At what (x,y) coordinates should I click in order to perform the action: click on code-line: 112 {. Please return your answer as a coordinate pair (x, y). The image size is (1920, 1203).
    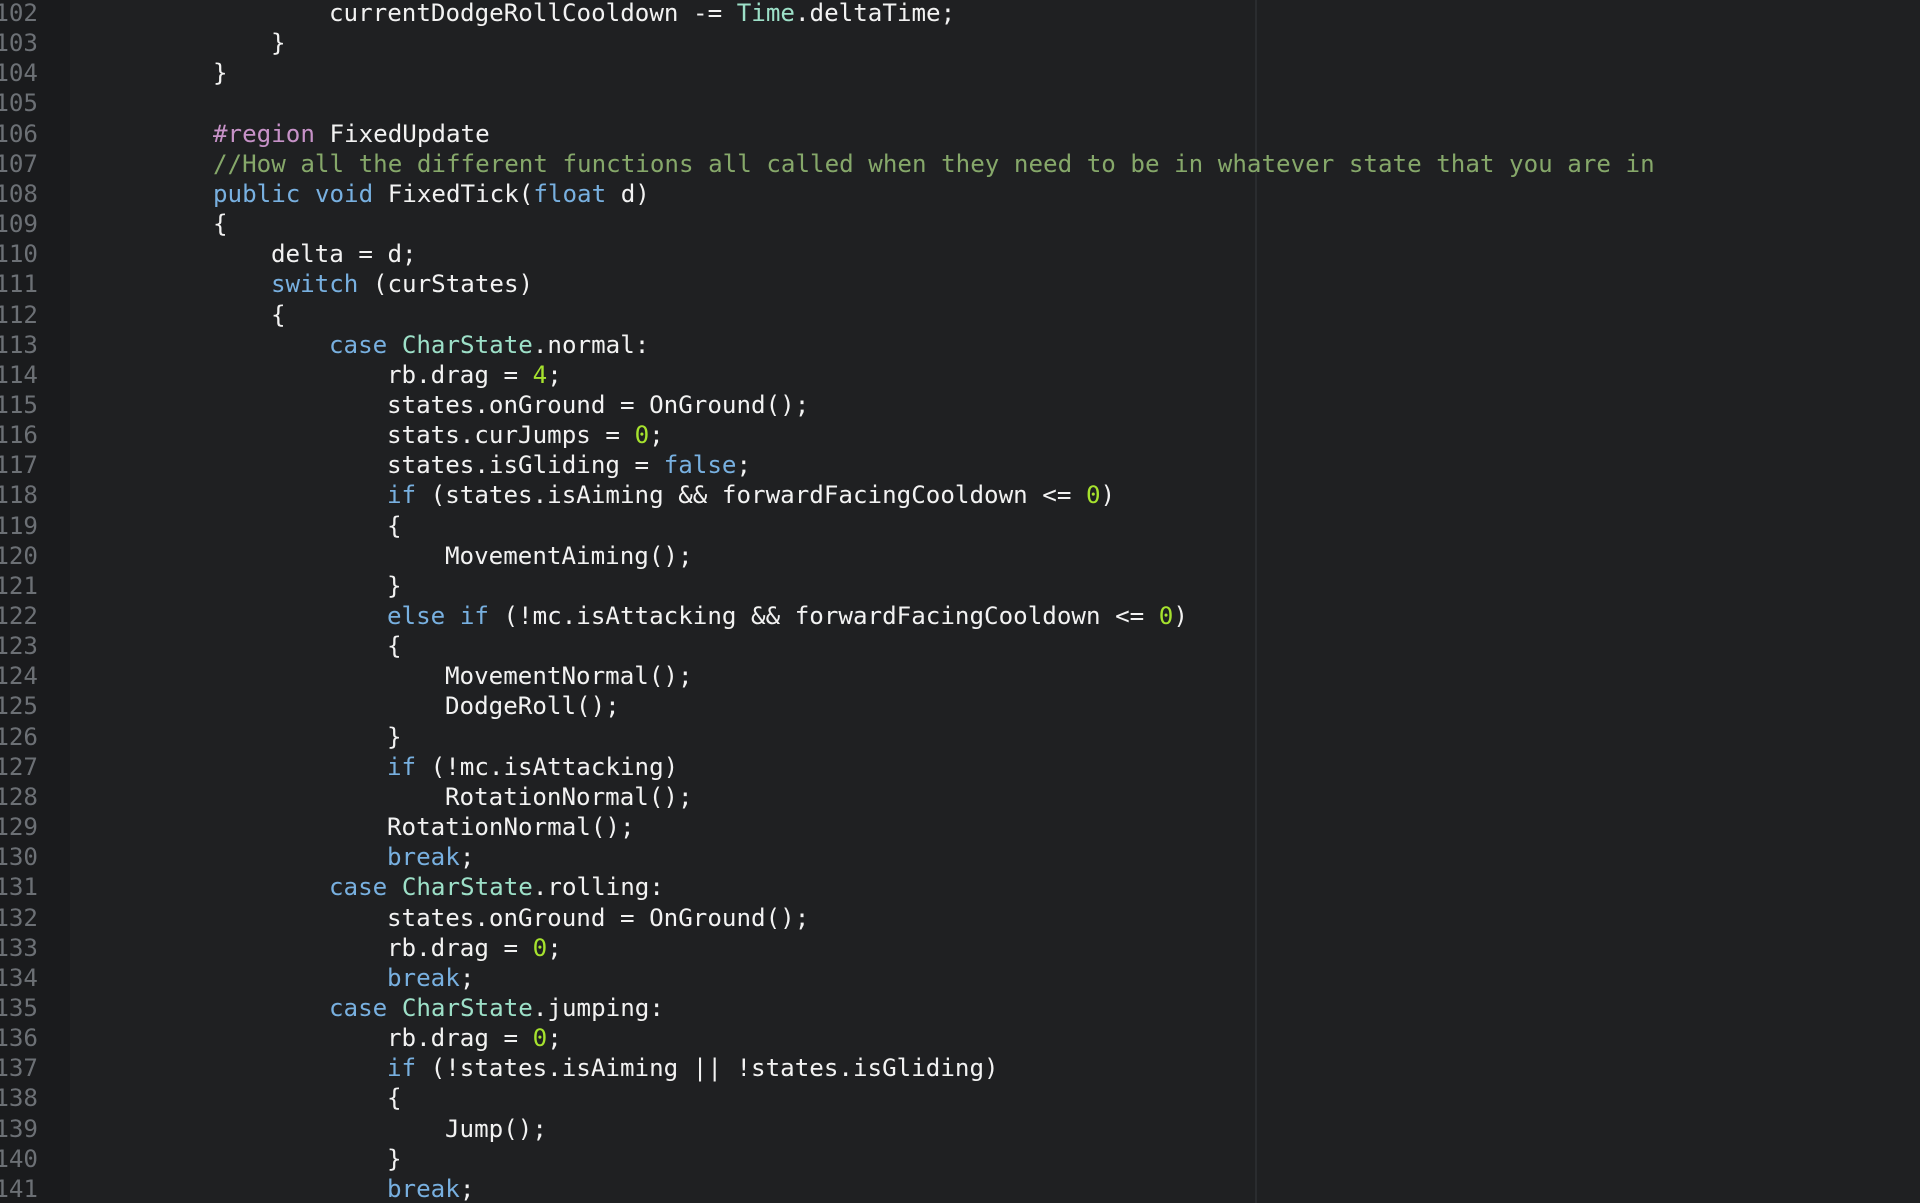
    Looking at the image, I should click on (960, 315).